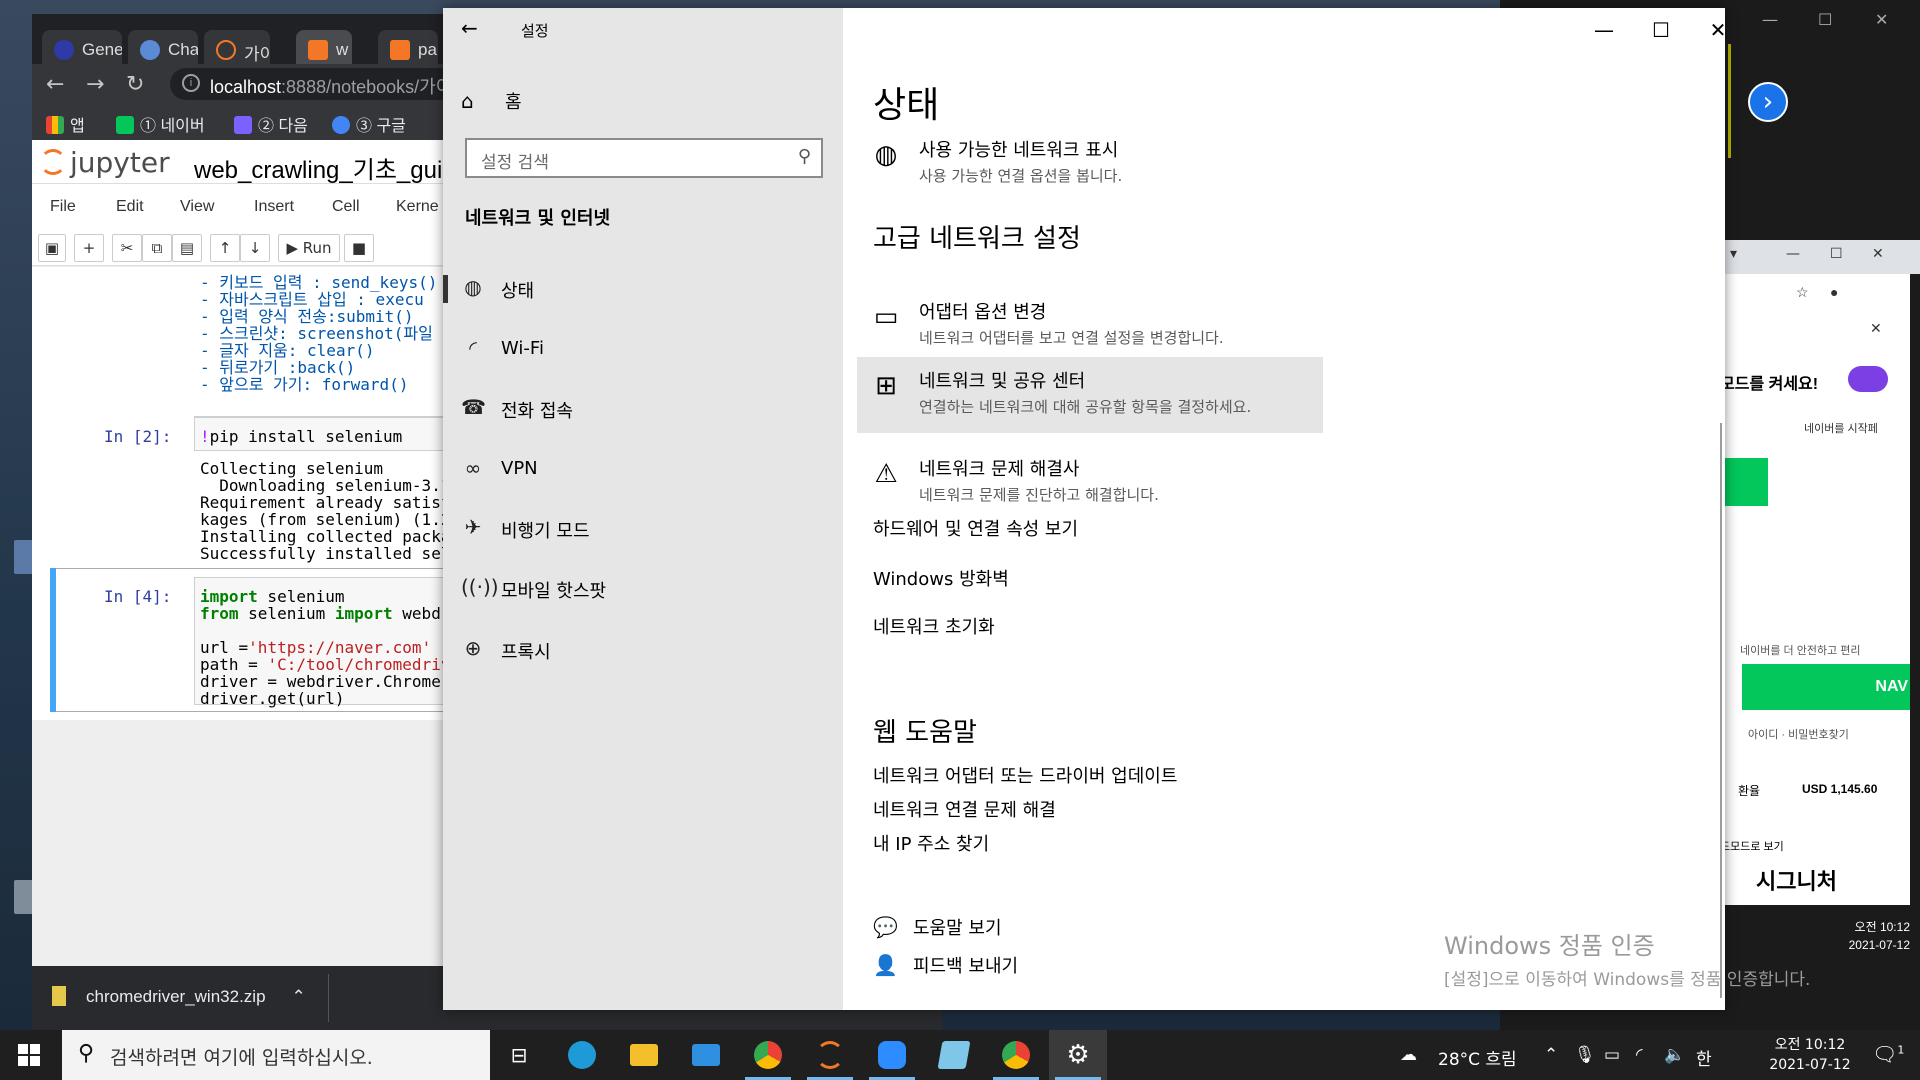  I want to click on jupyter-logo: jupyter, so click(105, 162).